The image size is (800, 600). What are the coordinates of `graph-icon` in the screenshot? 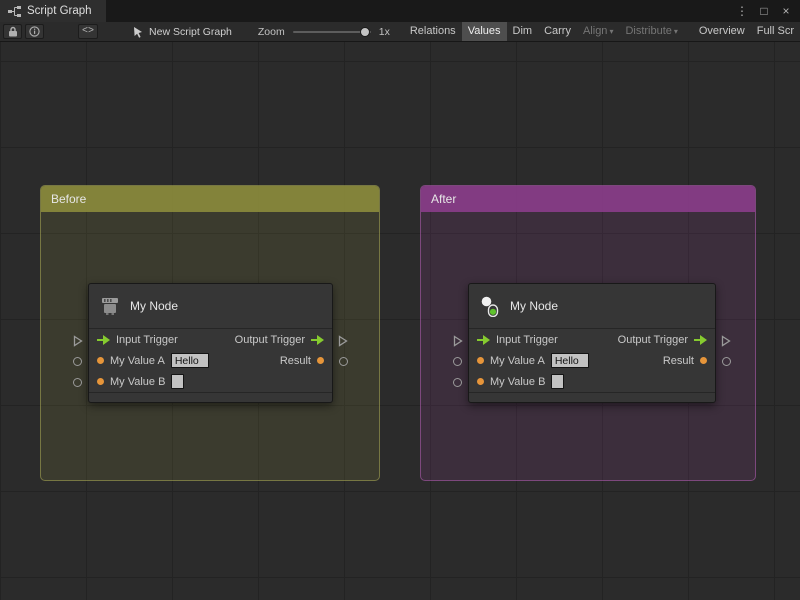 It's located at (14, 11).